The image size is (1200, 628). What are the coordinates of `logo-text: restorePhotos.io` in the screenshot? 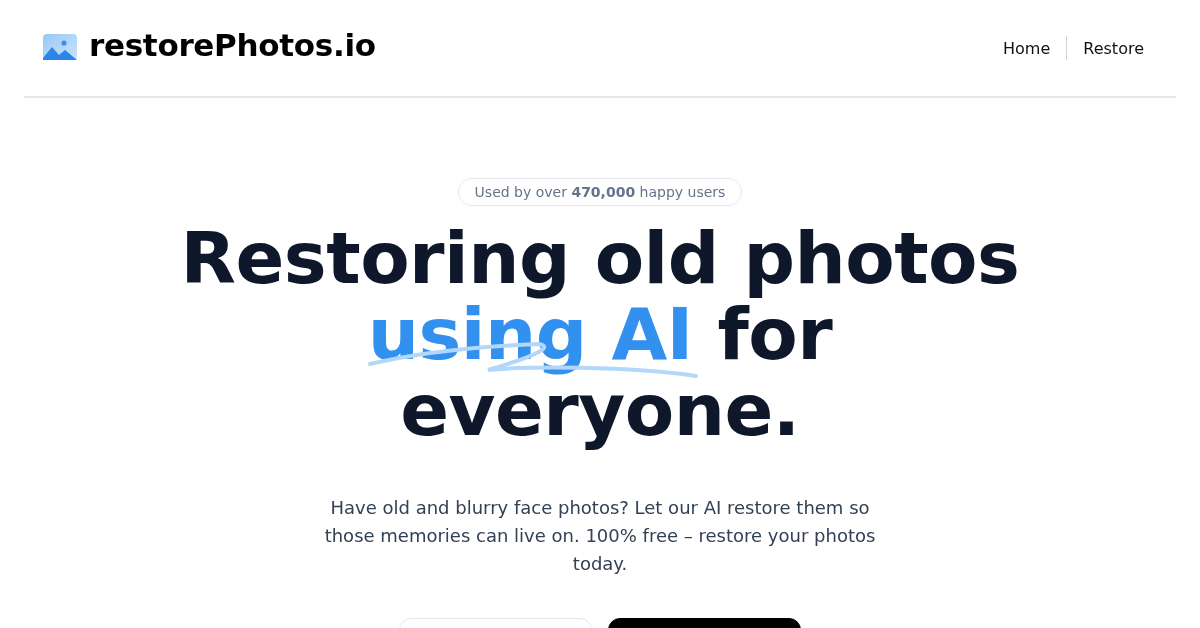 It's located at (232, 45).